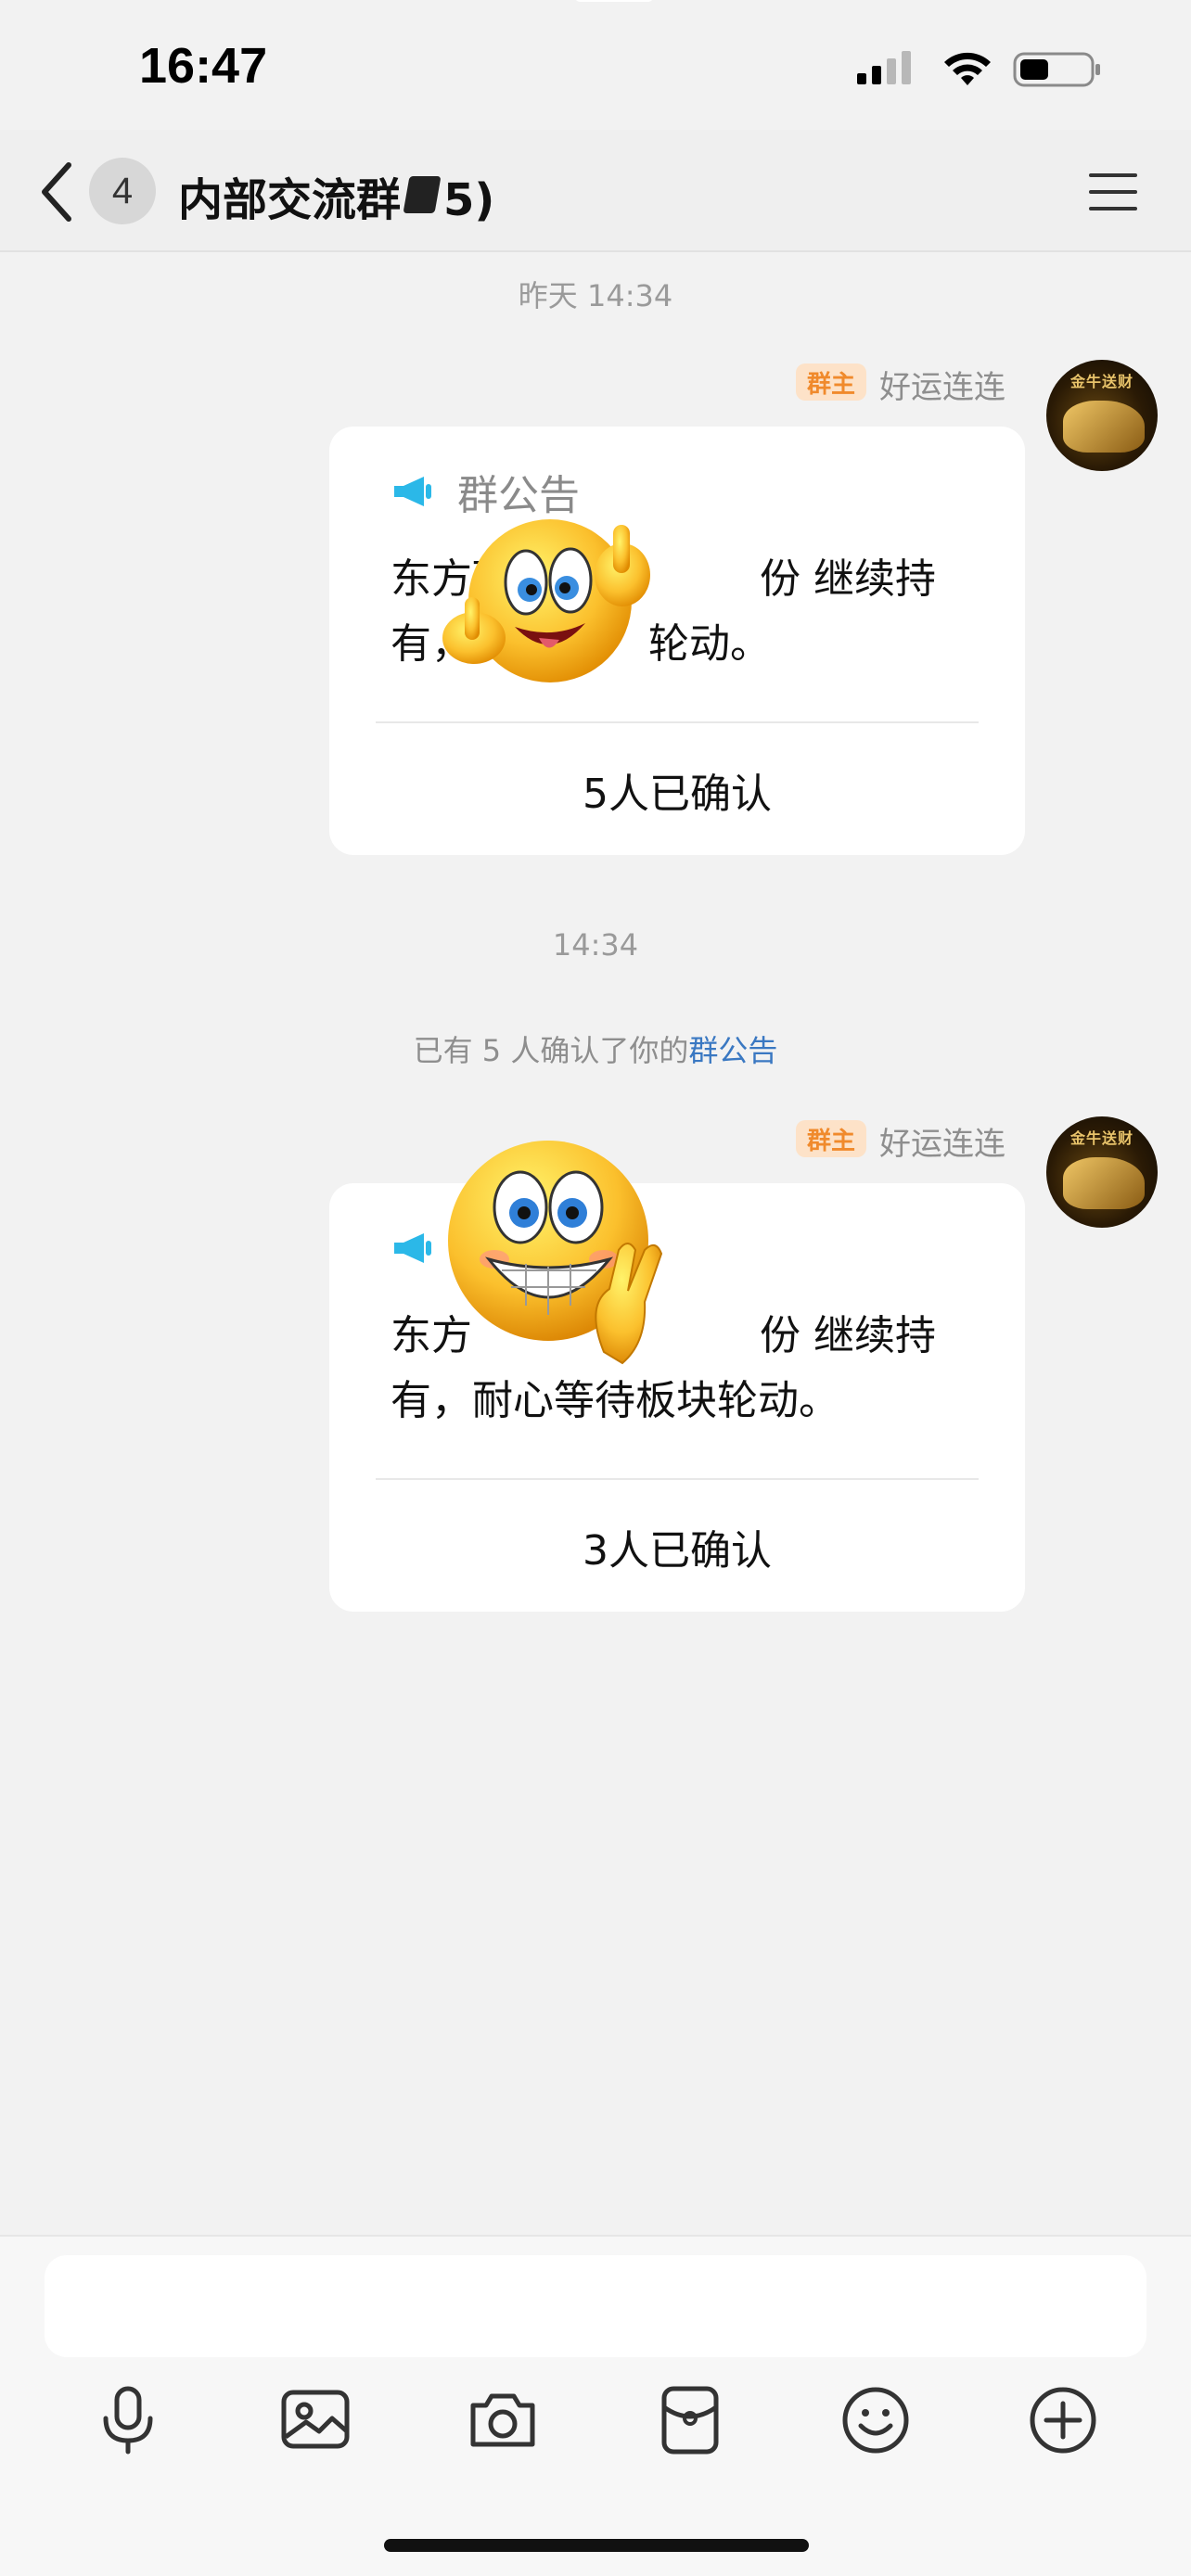 The image size is (1191, 2576). I want to click on status-time: 16:47, so click(203, 66).